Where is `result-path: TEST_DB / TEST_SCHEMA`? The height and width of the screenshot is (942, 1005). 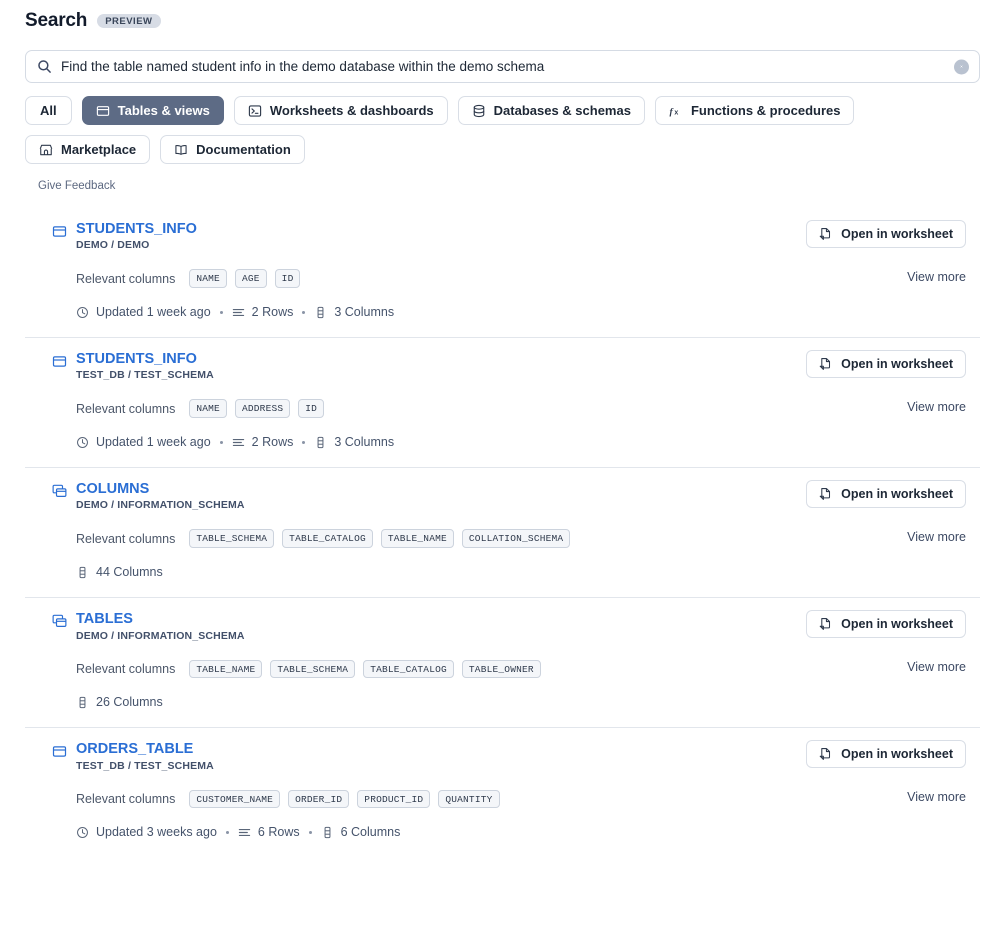
result-path: TEST_DB / TEST_SCHEMA is located at coordinates (145, 375).